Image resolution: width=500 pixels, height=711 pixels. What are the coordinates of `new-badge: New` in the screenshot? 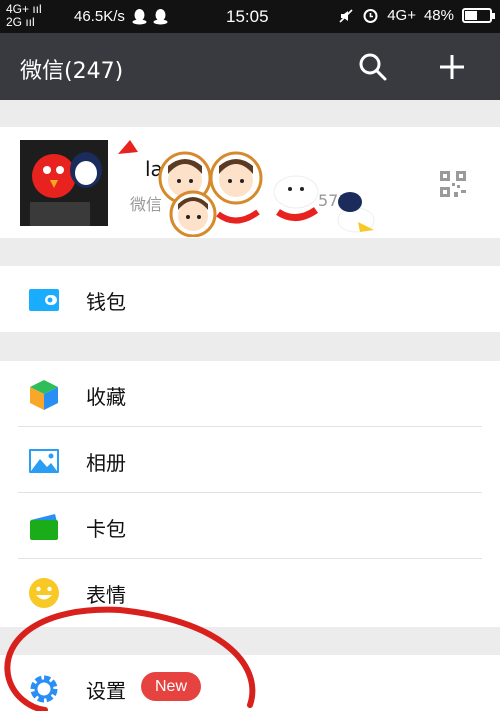 It's located at (171, 686).